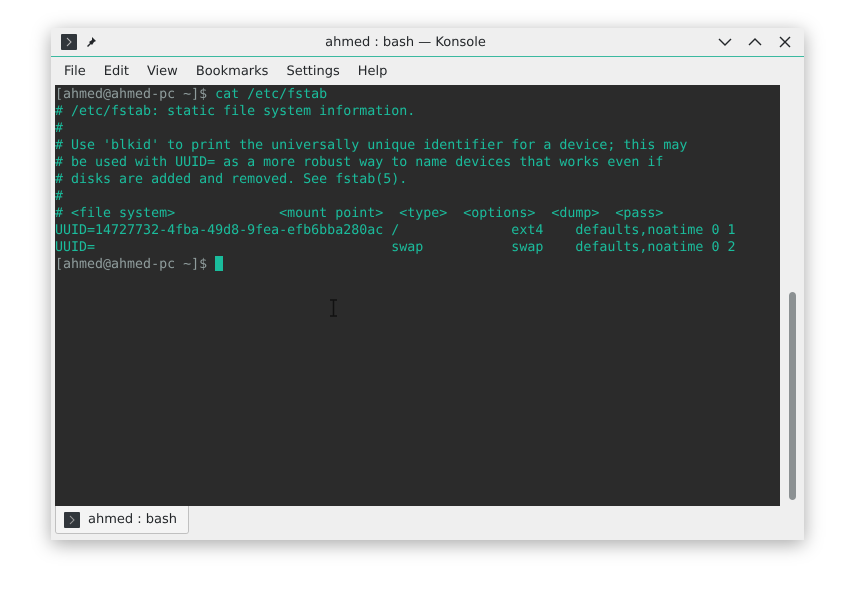  What do you see at coordinates (162, 71) in the screenshot?
I see `menu-item: View` at bounding box center [162, 71].